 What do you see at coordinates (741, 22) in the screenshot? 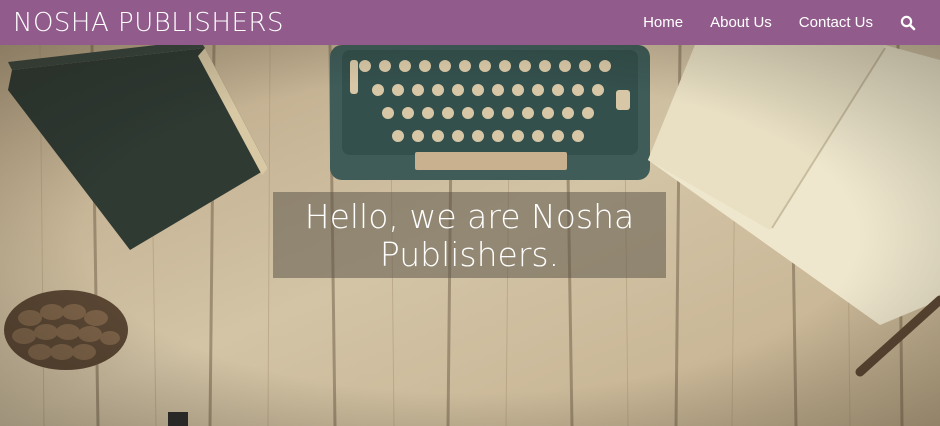
I see `nav-about-us: About Us` at bounding box center [741, 22].